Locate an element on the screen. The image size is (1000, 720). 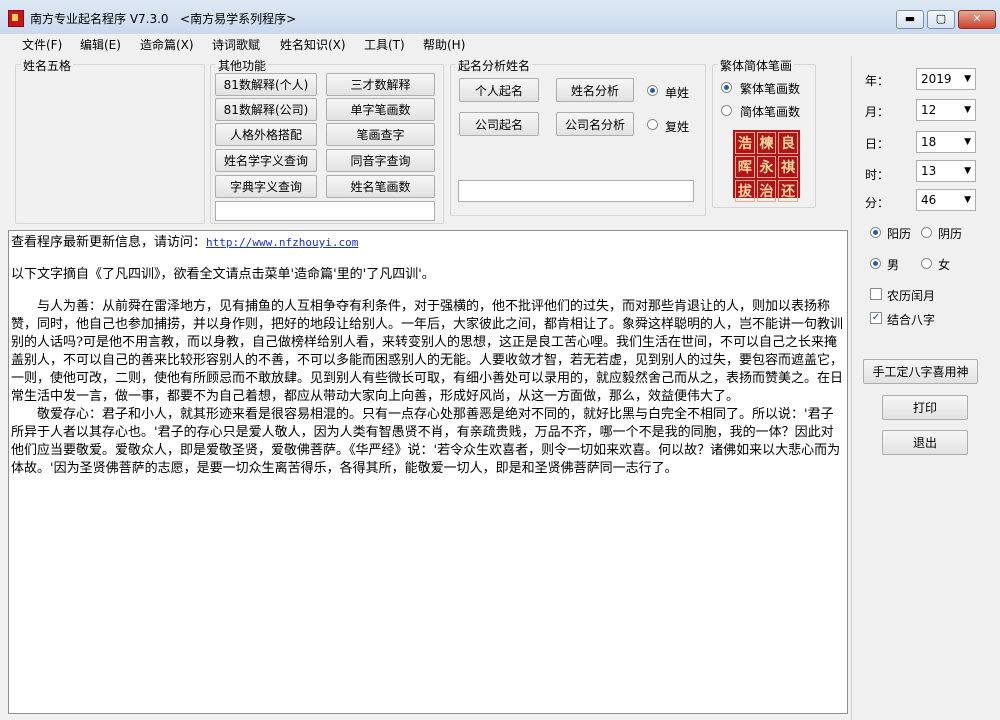
month-select: 12 ▼ is located at coordinates (946, 110).